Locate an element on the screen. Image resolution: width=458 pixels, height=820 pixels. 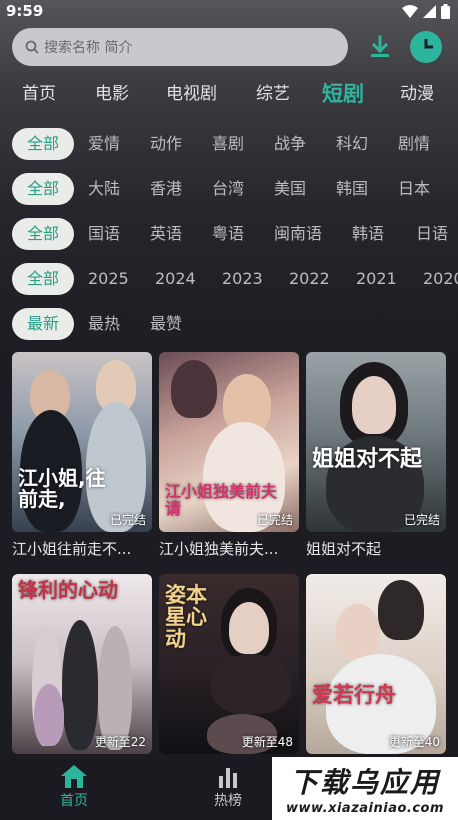
filter-chip: 2020 is located at coordinates (440, 279).